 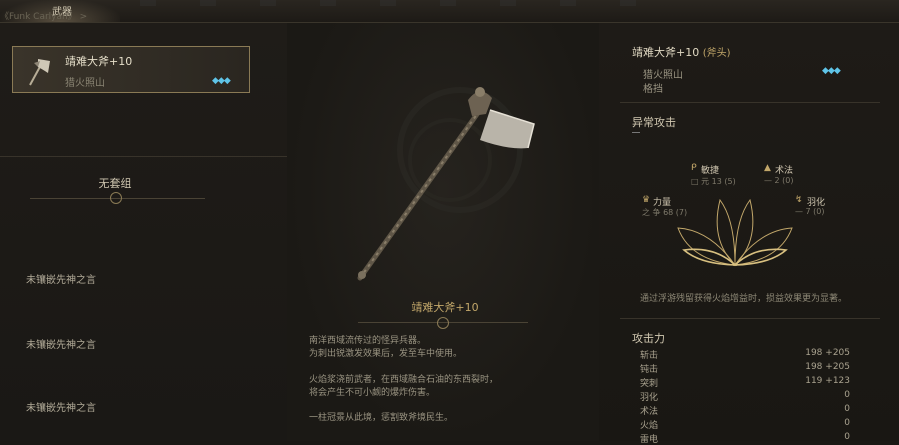 I want to click on section-attack-power: 攻击力, so click(x=648, y=338).